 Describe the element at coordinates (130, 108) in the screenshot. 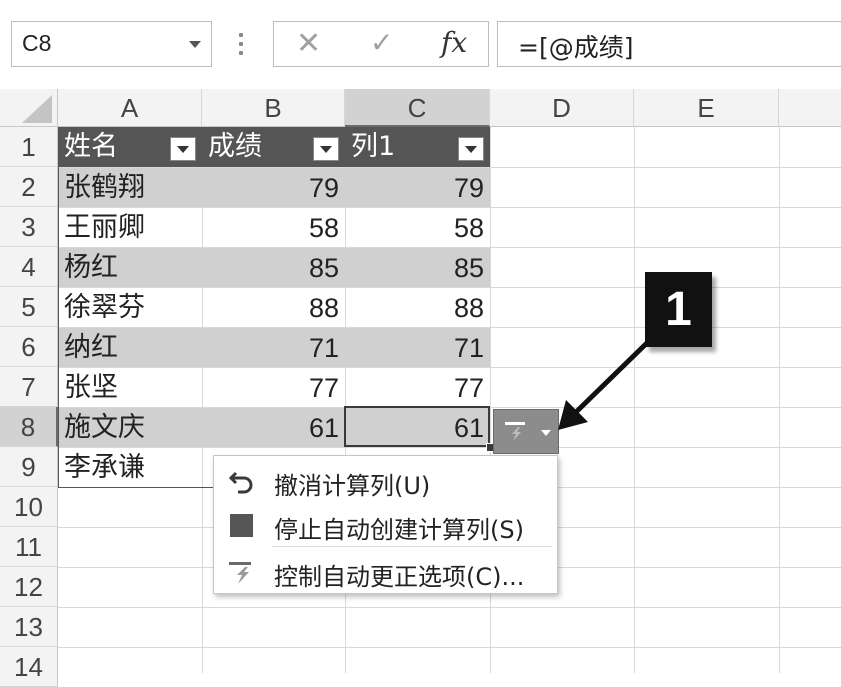

I see `column-header-a: A` at that location.